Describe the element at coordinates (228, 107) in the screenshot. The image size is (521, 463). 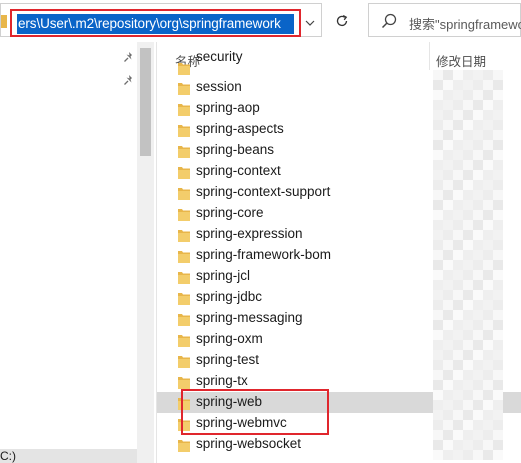
I see `file-name: spring-aop` at that location.